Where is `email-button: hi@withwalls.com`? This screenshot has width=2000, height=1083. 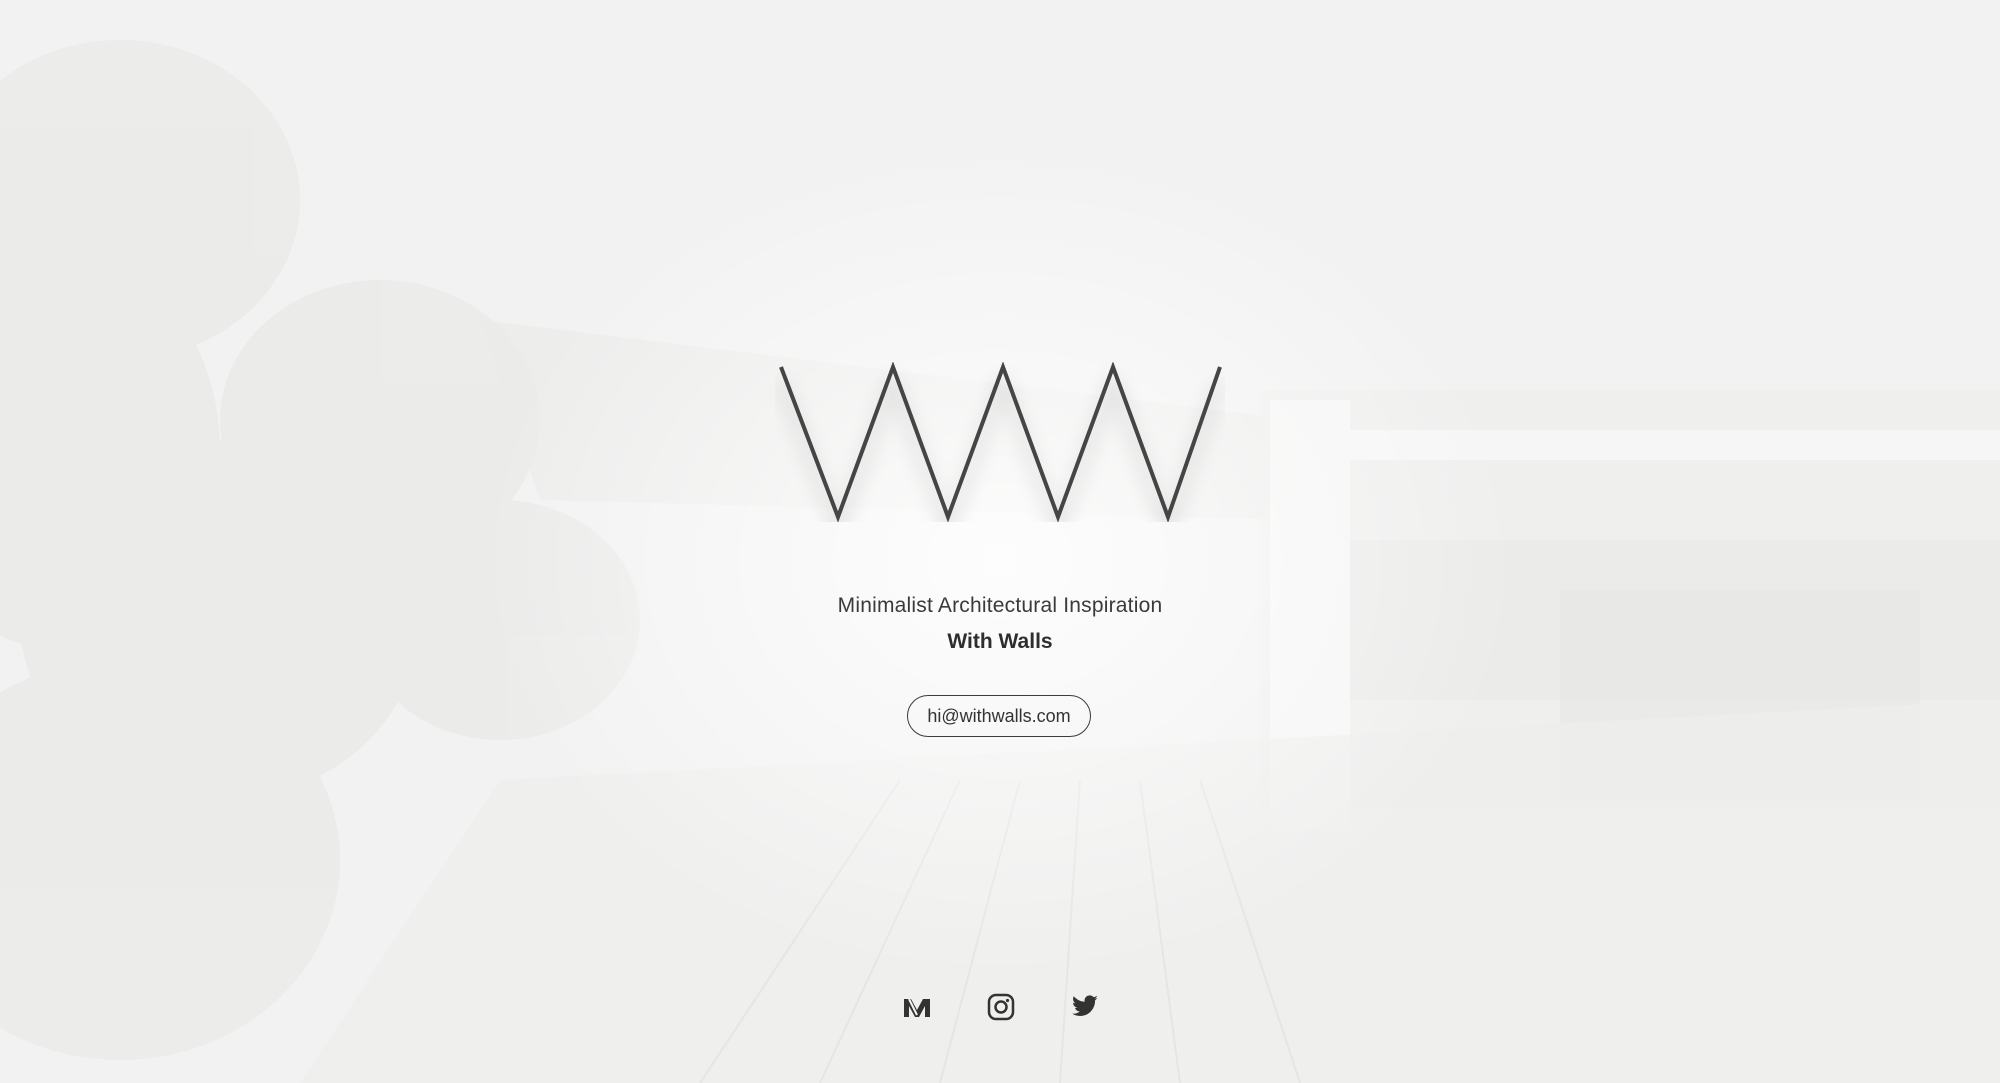 email-button: hi@withwalls.com is located at coordinates (999, 716).